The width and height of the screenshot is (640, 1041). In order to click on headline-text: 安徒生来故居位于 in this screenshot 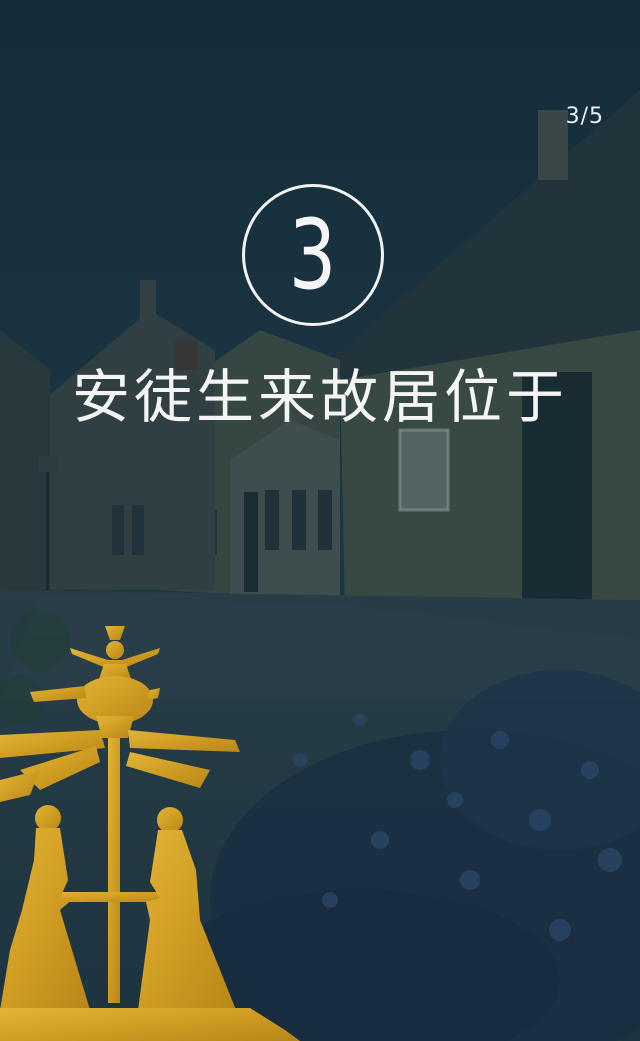, I will do `click(319, 397)`.